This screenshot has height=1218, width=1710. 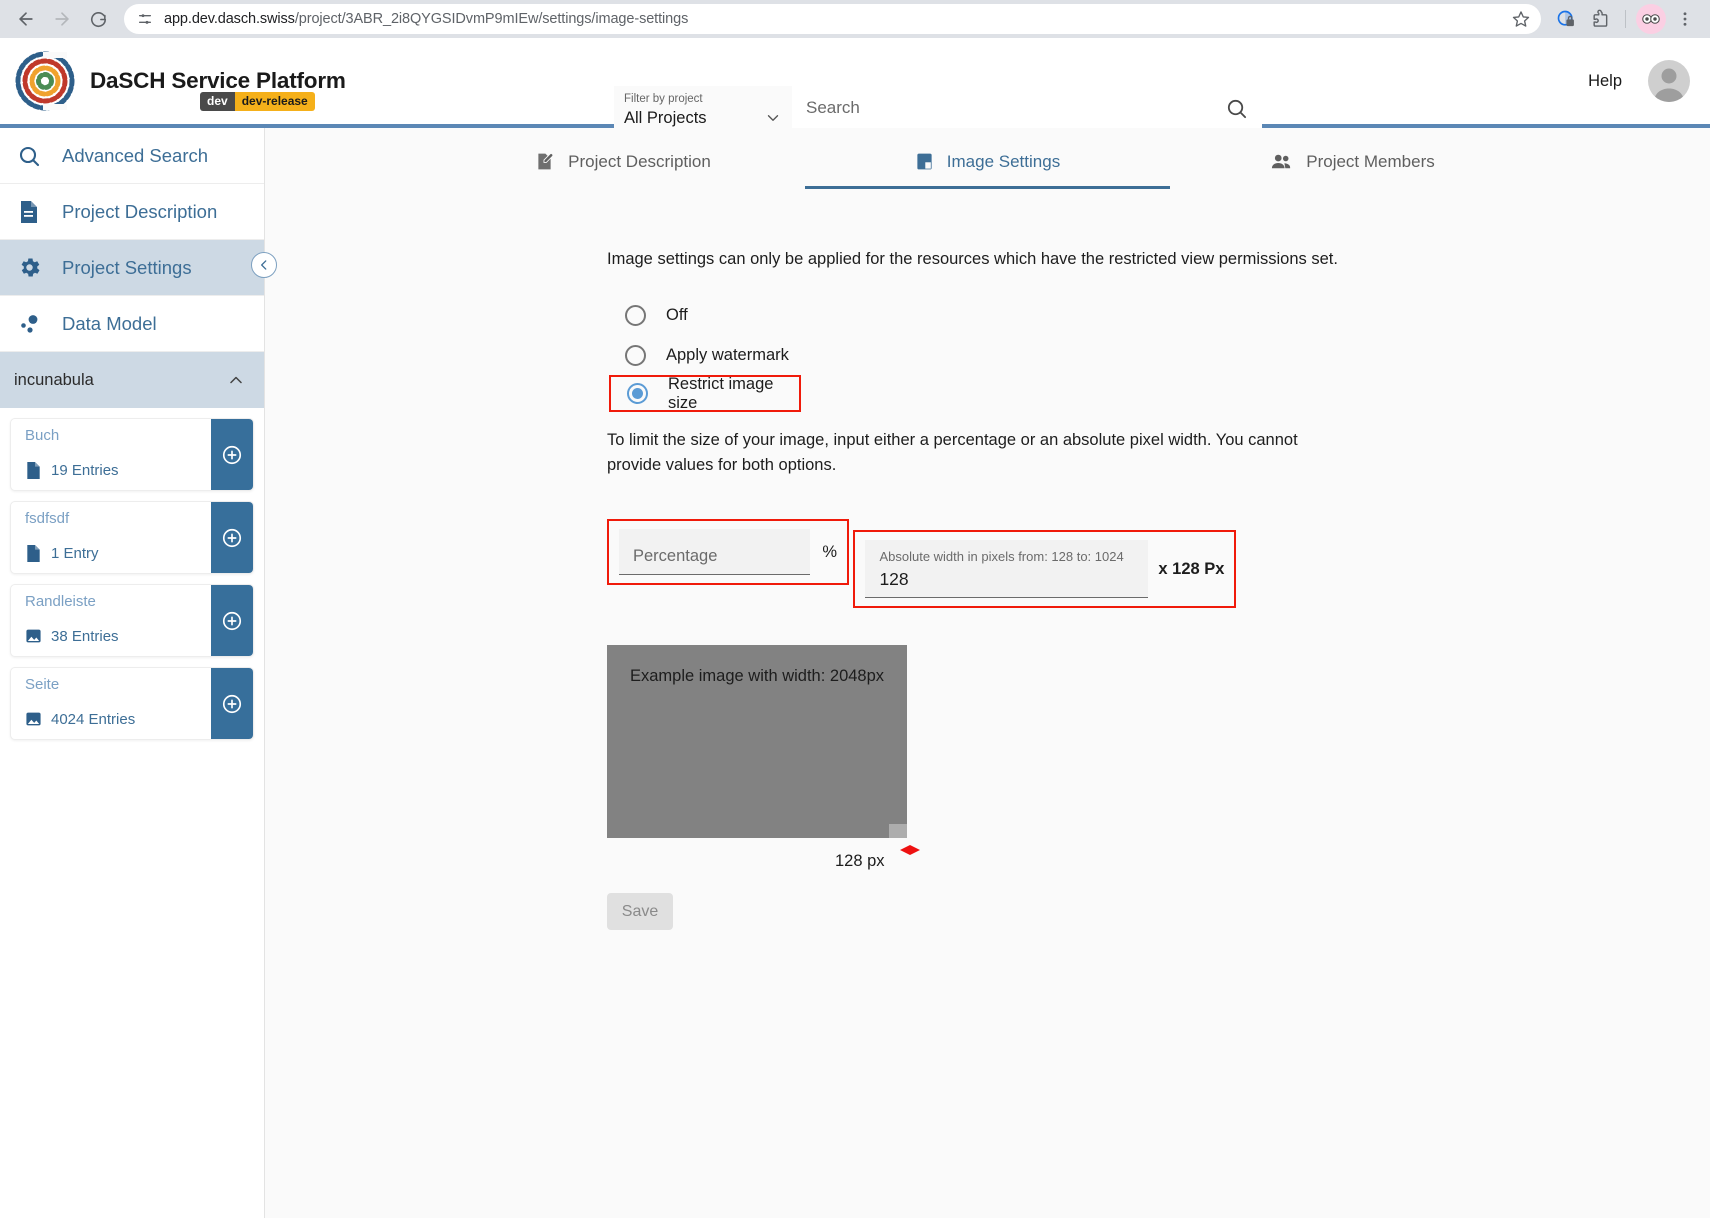 What do you see at coordinates (924, 161) in the screenshot?
I see `image-settings-icon` at bounding box center [924, 161].